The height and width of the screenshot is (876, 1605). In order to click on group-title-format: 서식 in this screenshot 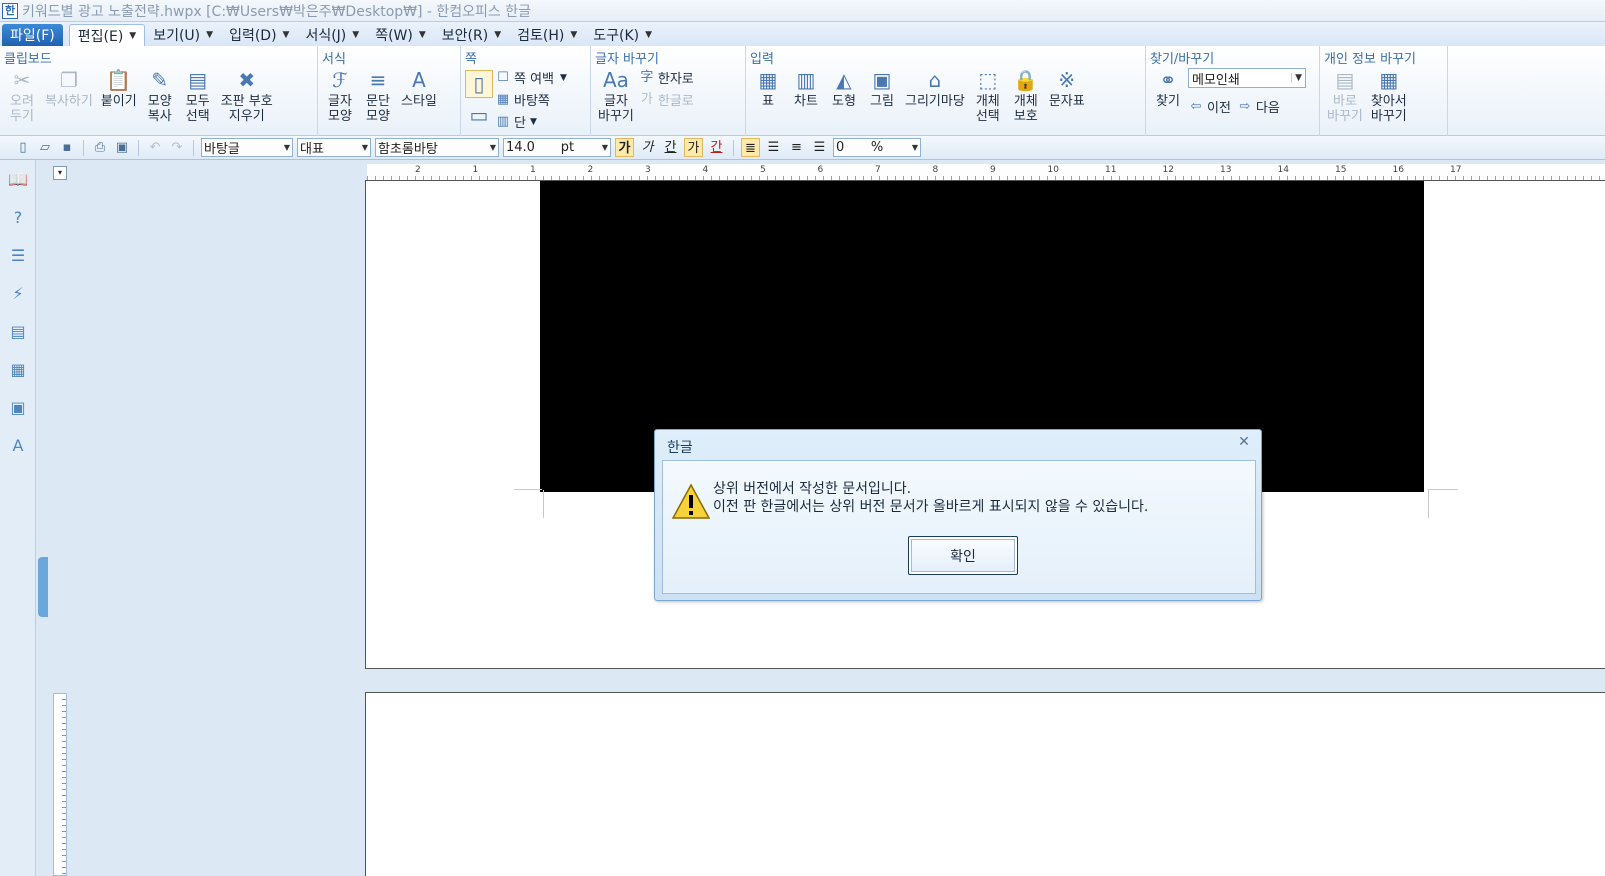, I will do `click(334, 59)`.